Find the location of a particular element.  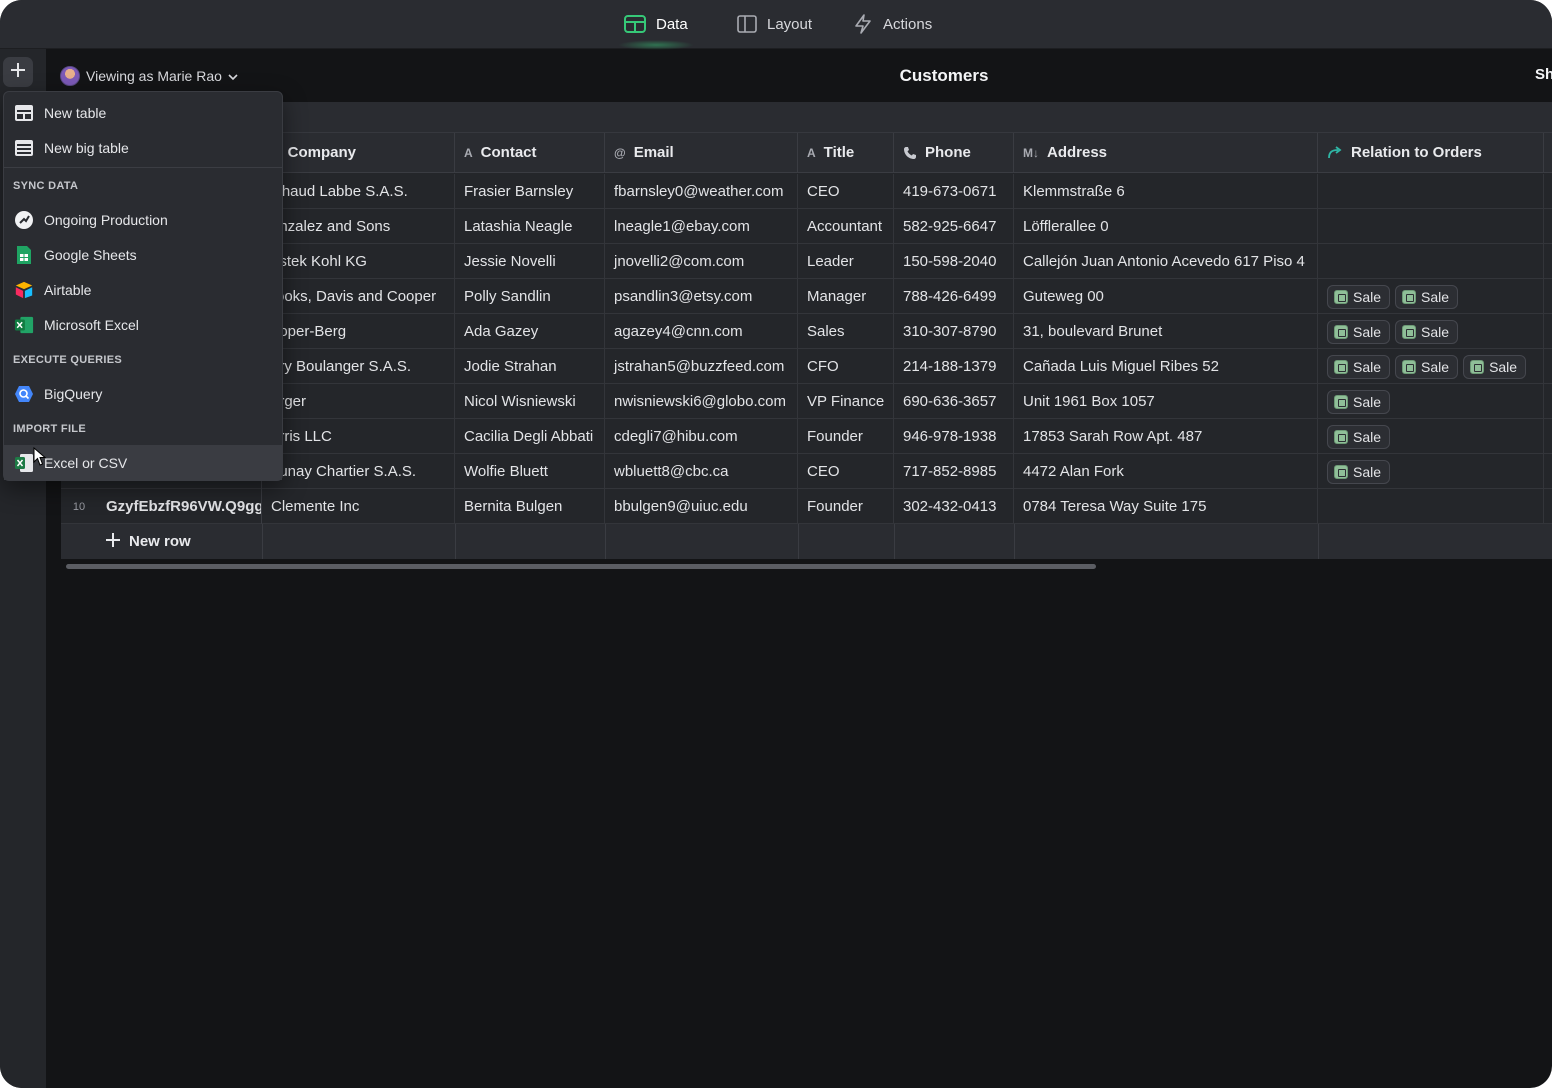

address-cell: Klemmstraße 6 is located at coordinates (1166, 191).